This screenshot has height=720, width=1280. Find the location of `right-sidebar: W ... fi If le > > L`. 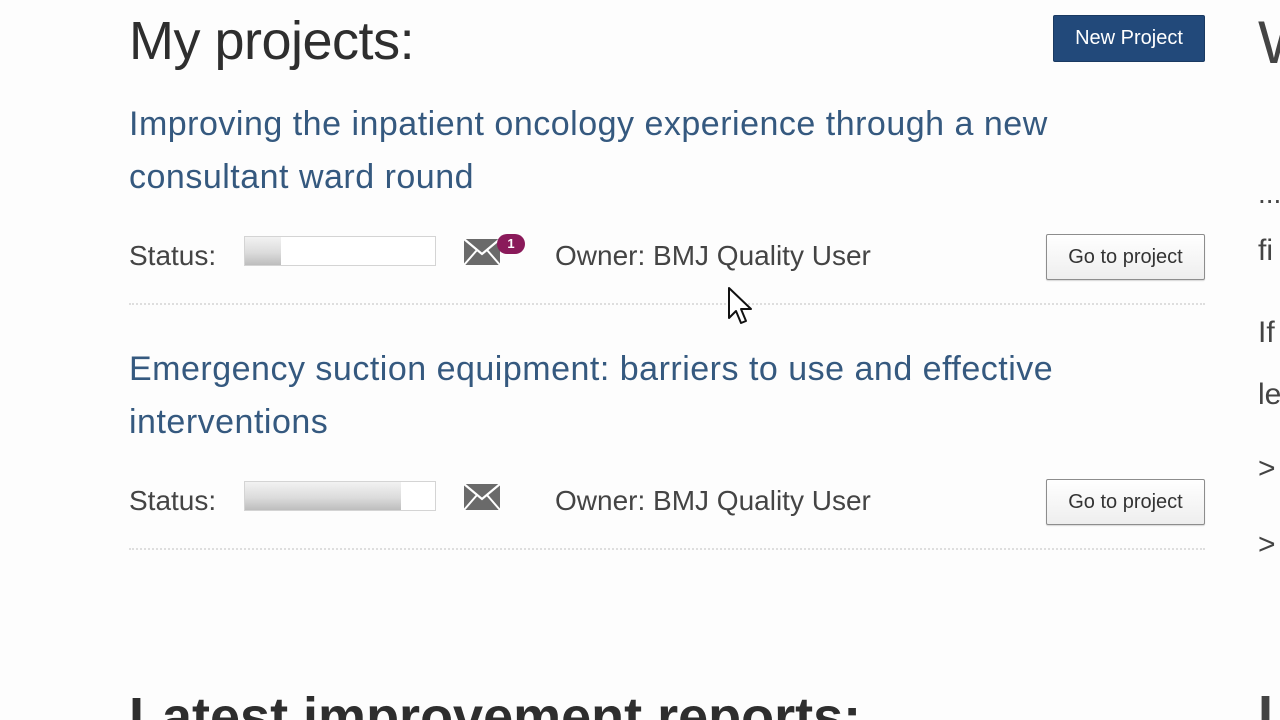

right-sidebar: W ... fi If le > > L is located at coordinates (1269, 360).